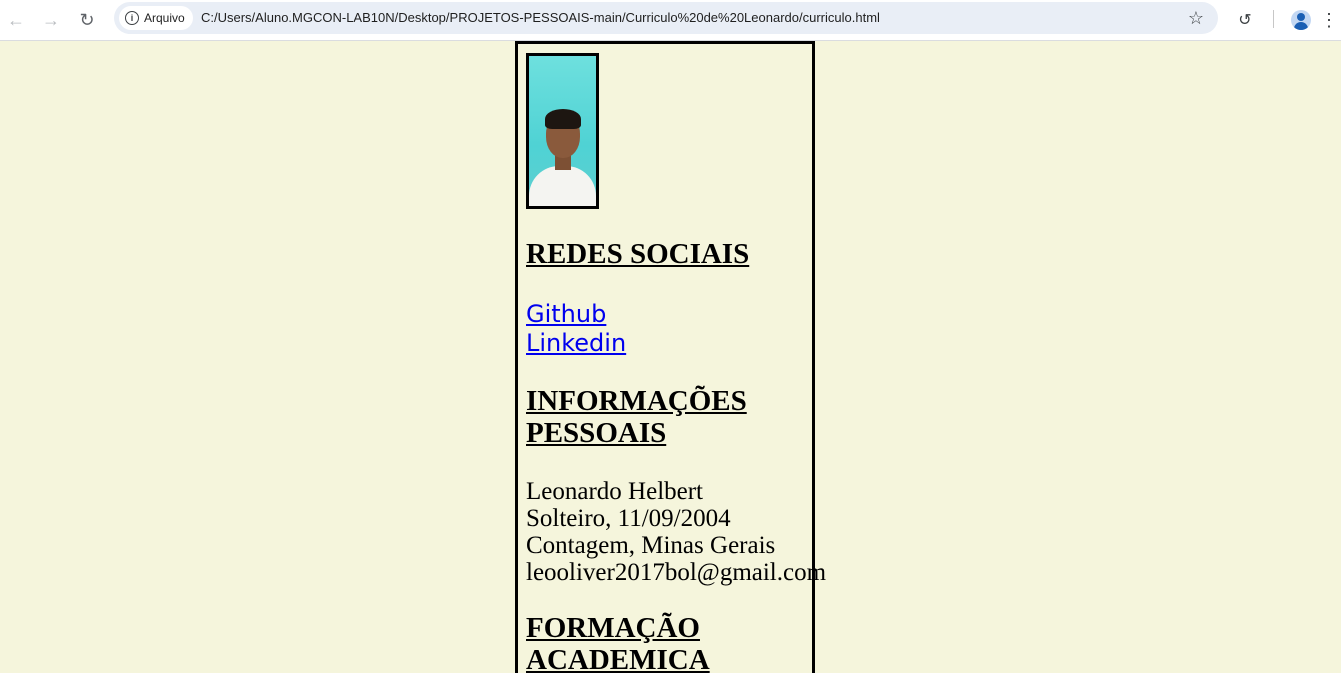 This screenshot has height=673, width=1341. Describe the element at coordinates (638, 254) in the screenshot. I see `social-heading: REDES SOCIAIS` at that location.